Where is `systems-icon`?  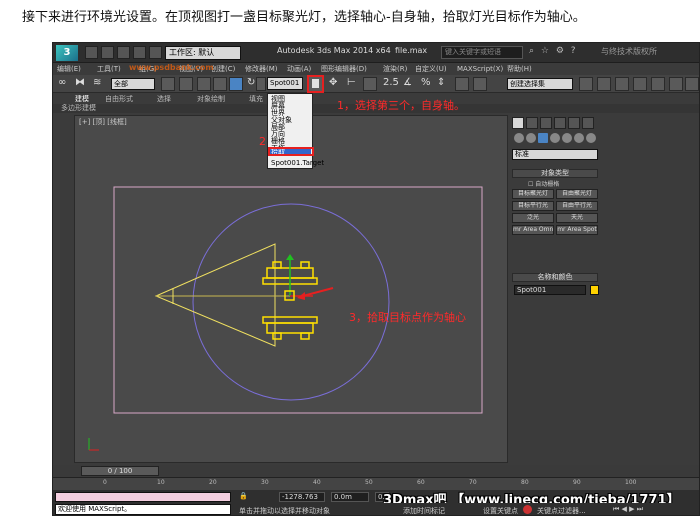
systems-icon is located at coordinates (591, 138).